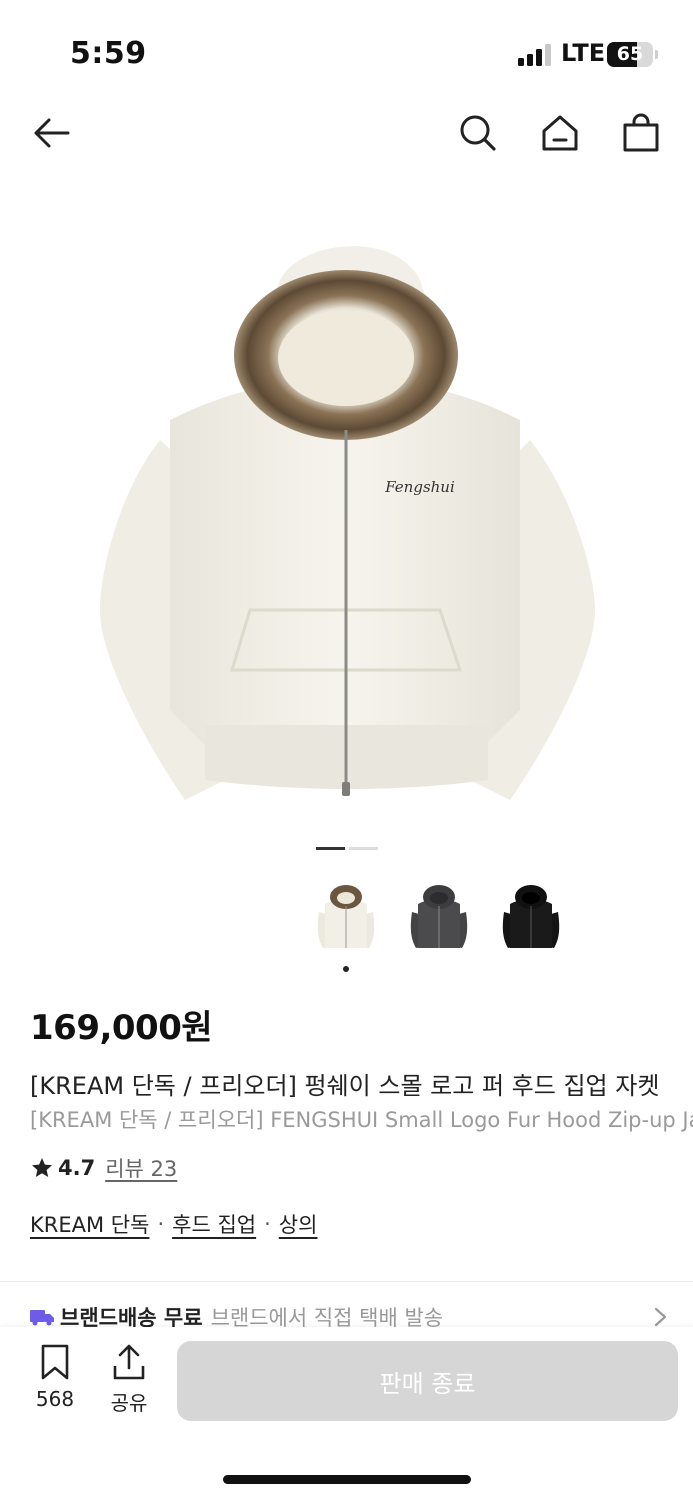  What do you see at coordinates (419, 487) in the screenshot?
I see `chest-logo: Fengshui` at bounding box center [419, 487].